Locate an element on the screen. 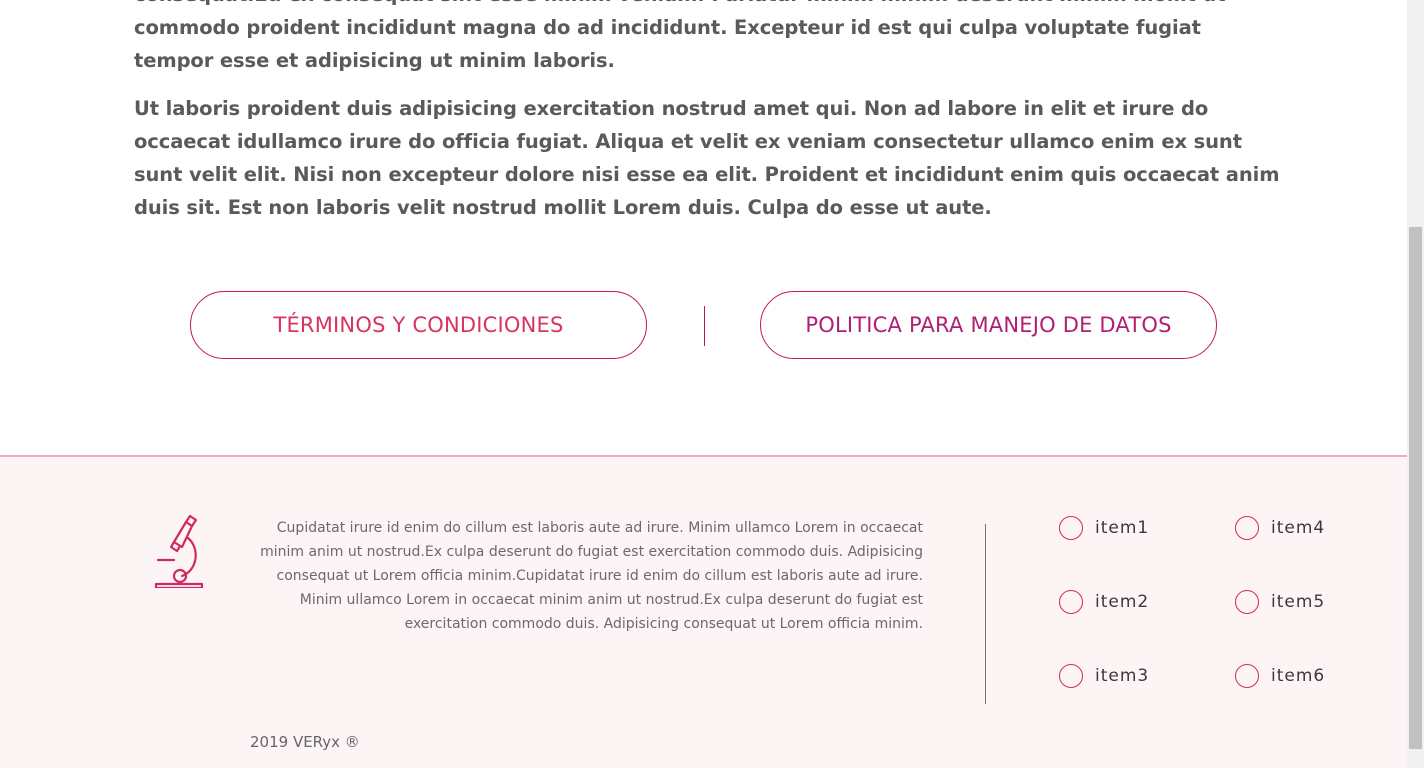 This screenshot has width=1424, height=768. scrollbar-thumb is located at coordinates (1415, 488).